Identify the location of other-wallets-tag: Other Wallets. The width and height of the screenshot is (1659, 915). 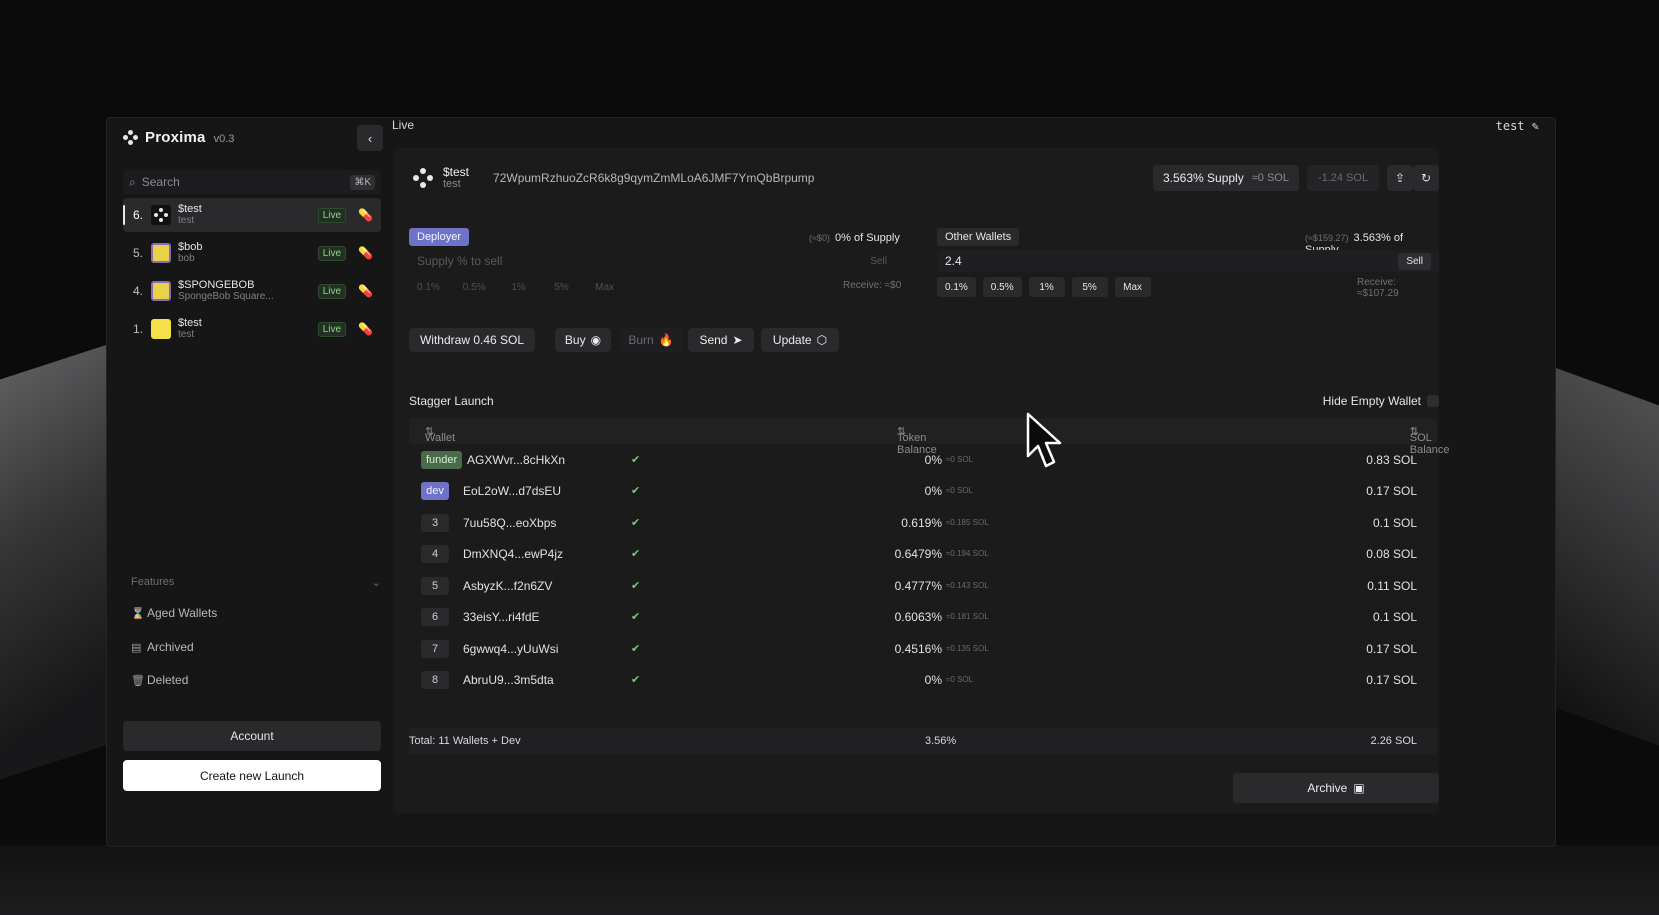
(978, 237).